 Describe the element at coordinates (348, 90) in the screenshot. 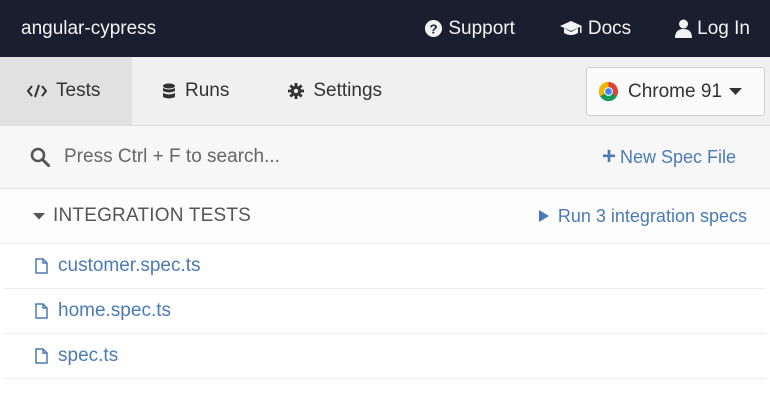

I see `tab-settings-label: Settings` at that location.